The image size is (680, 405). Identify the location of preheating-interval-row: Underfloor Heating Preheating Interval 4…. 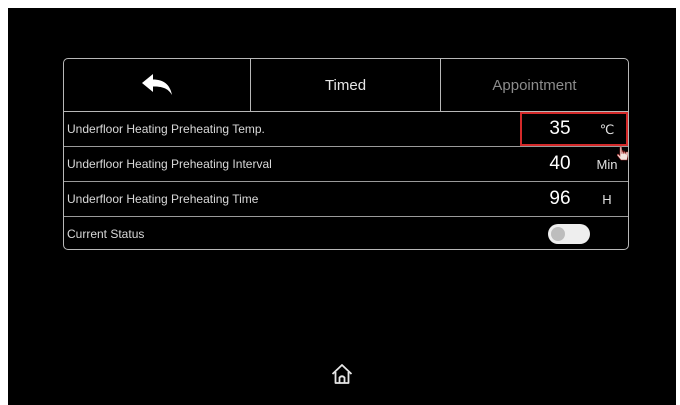
(346, 164).